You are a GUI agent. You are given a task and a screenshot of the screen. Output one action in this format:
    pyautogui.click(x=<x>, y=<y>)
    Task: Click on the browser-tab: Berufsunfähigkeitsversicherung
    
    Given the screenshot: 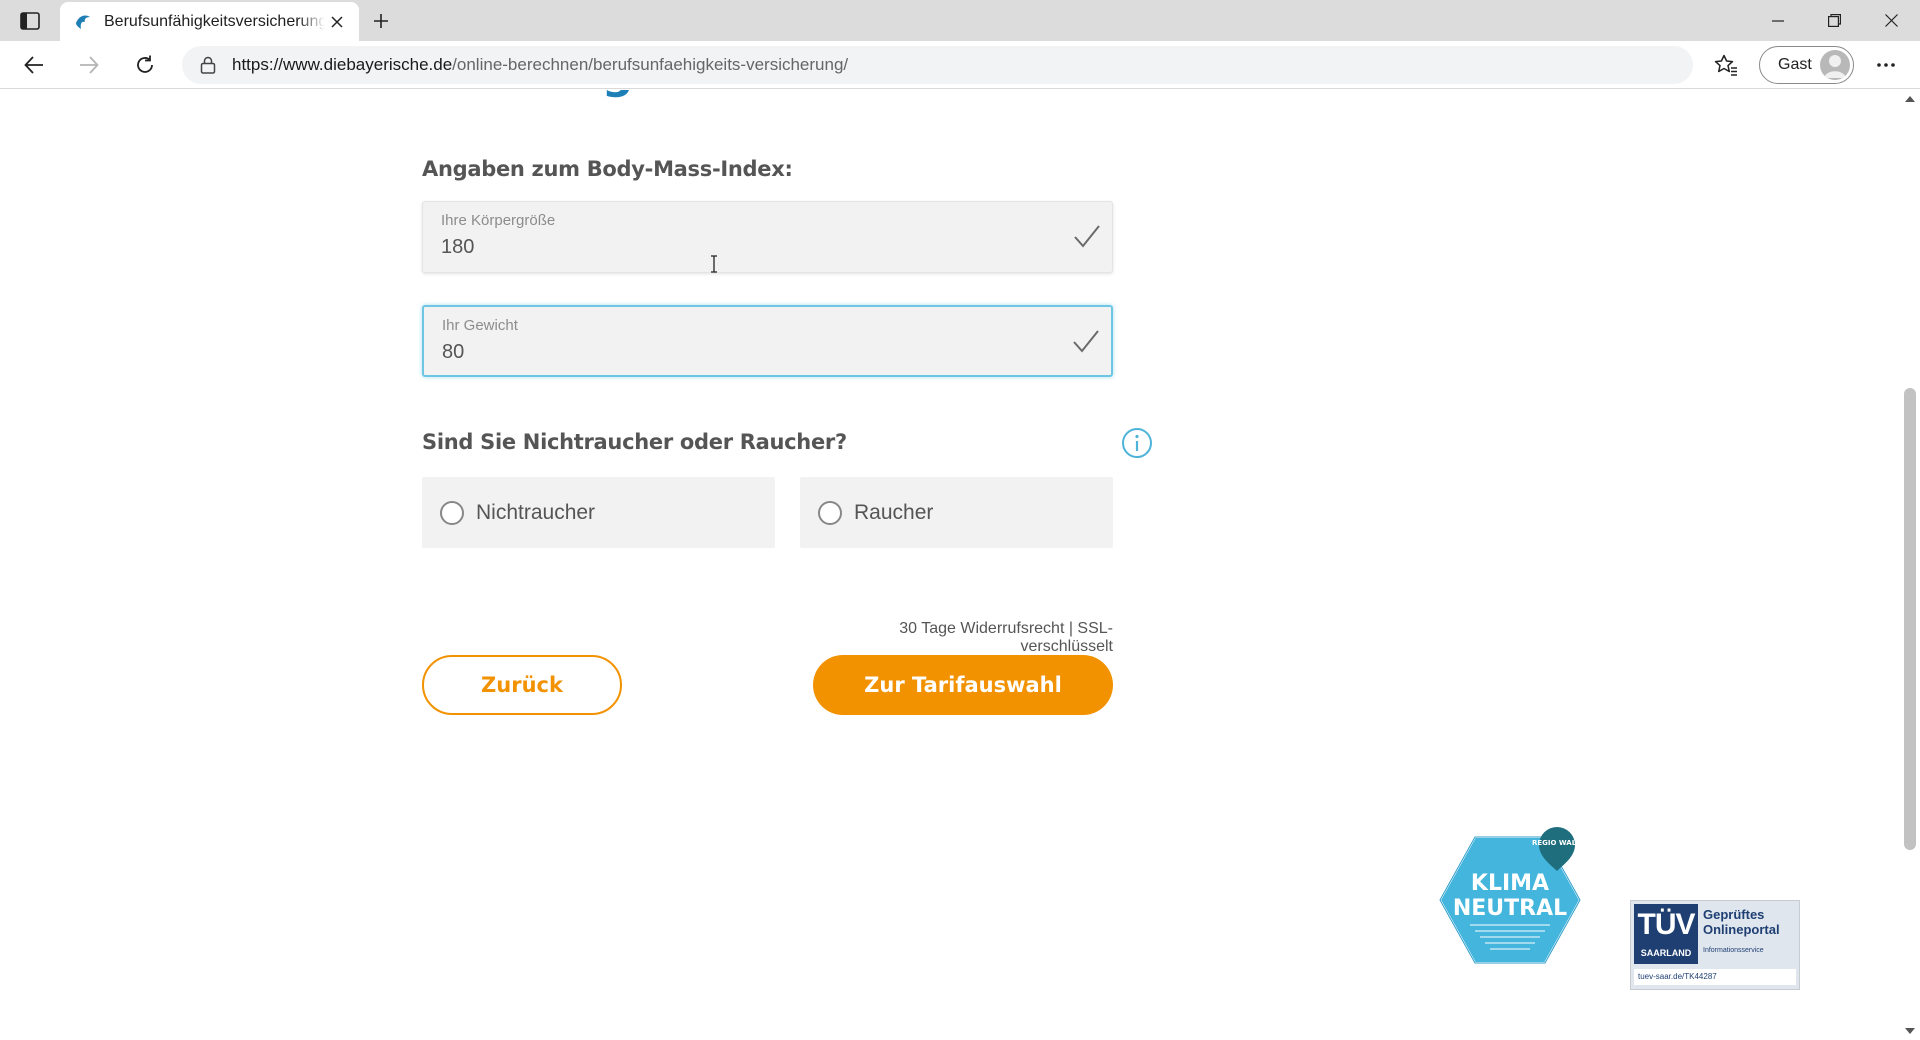 What is the action you would take?
    pyautogui.click(x=209, y=21)
    